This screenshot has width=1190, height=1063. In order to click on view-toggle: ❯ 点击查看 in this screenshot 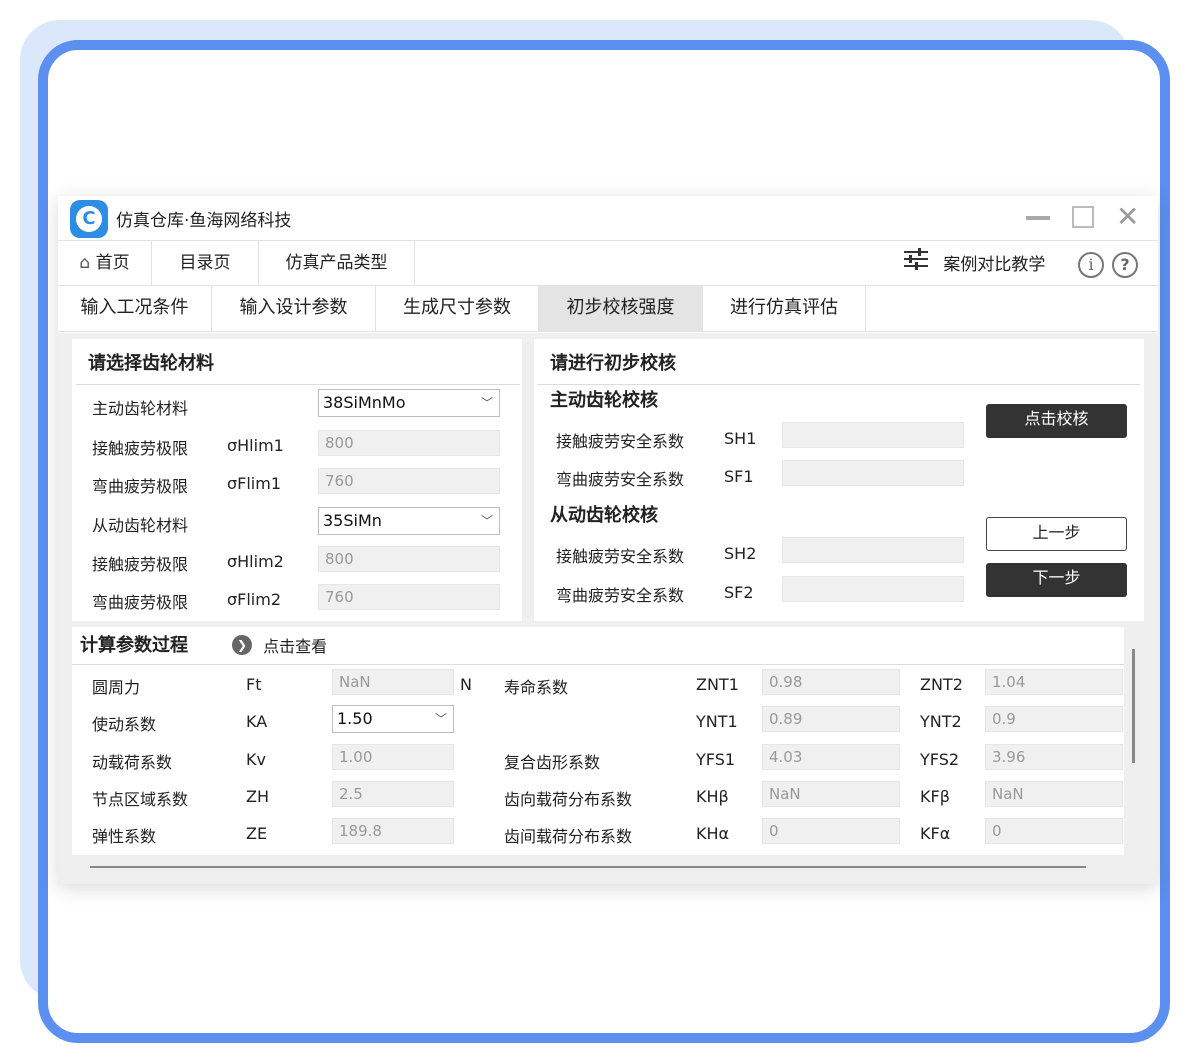, I will do `click(279, 645)`.